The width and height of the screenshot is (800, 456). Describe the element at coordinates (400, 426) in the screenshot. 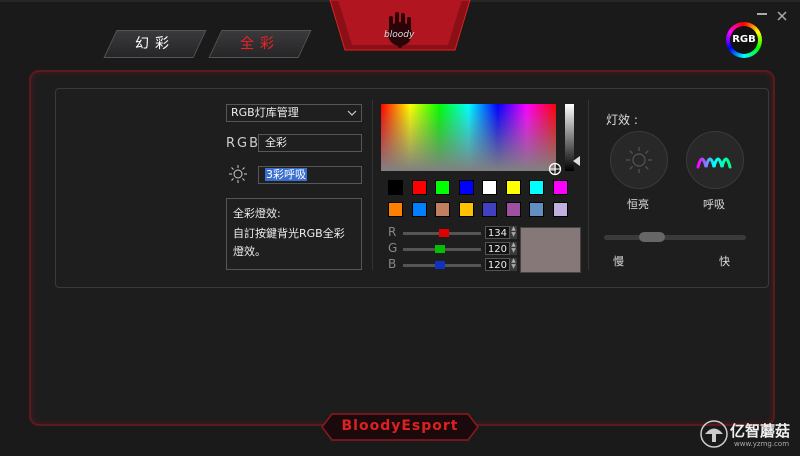

I see `footer-brand: BloodyEsport` at that location.